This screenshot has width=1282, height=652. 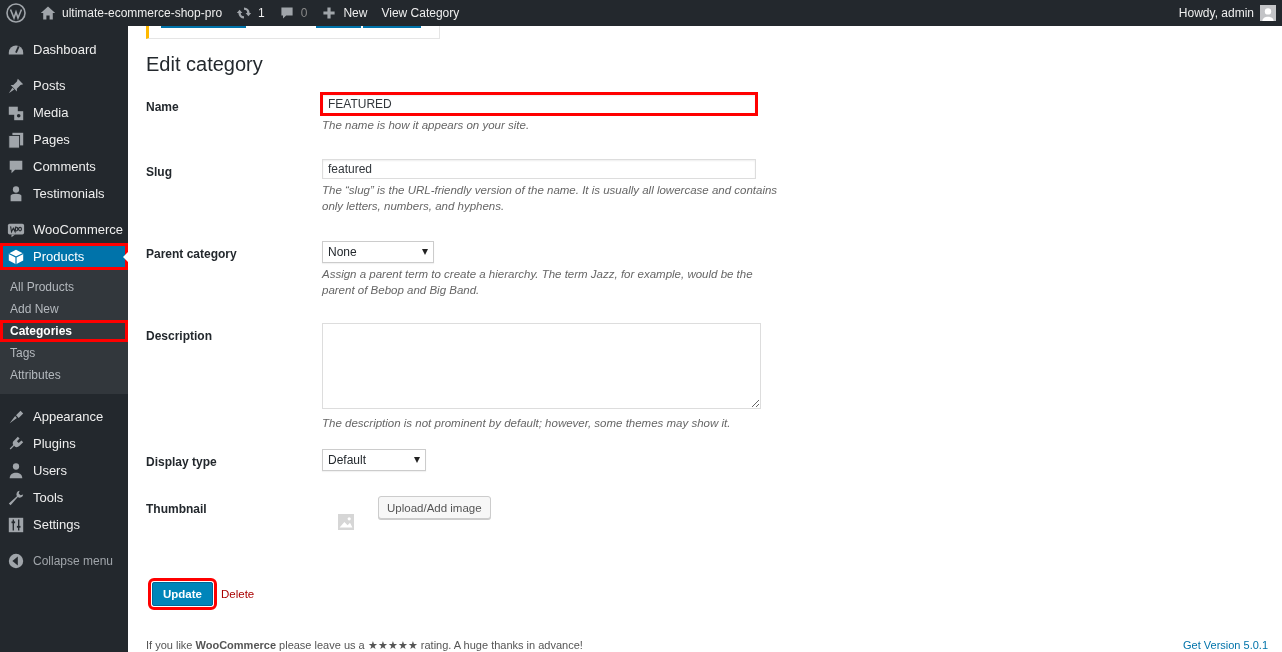 I want to click on field-label: Thumbnail, so click(x=177, y=509).